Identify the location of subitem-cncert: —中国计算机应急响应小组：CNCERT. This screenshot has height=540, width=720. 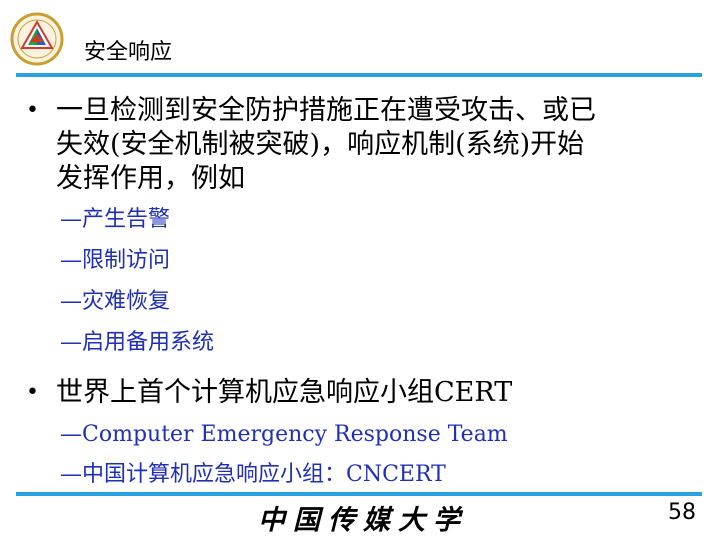
(253, 474).